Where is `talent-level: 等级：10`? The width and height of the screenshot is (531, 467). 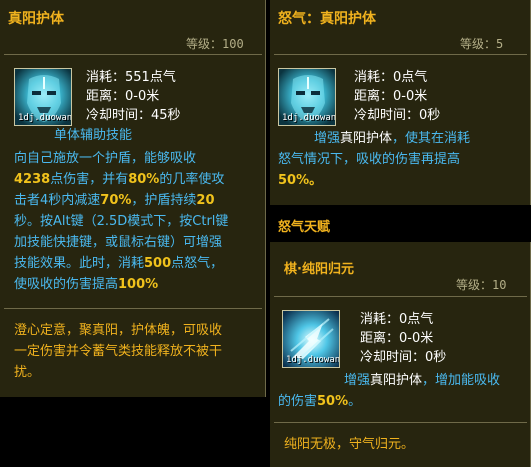
talent-level: 等级：10 is located at coordinates (481, 285).